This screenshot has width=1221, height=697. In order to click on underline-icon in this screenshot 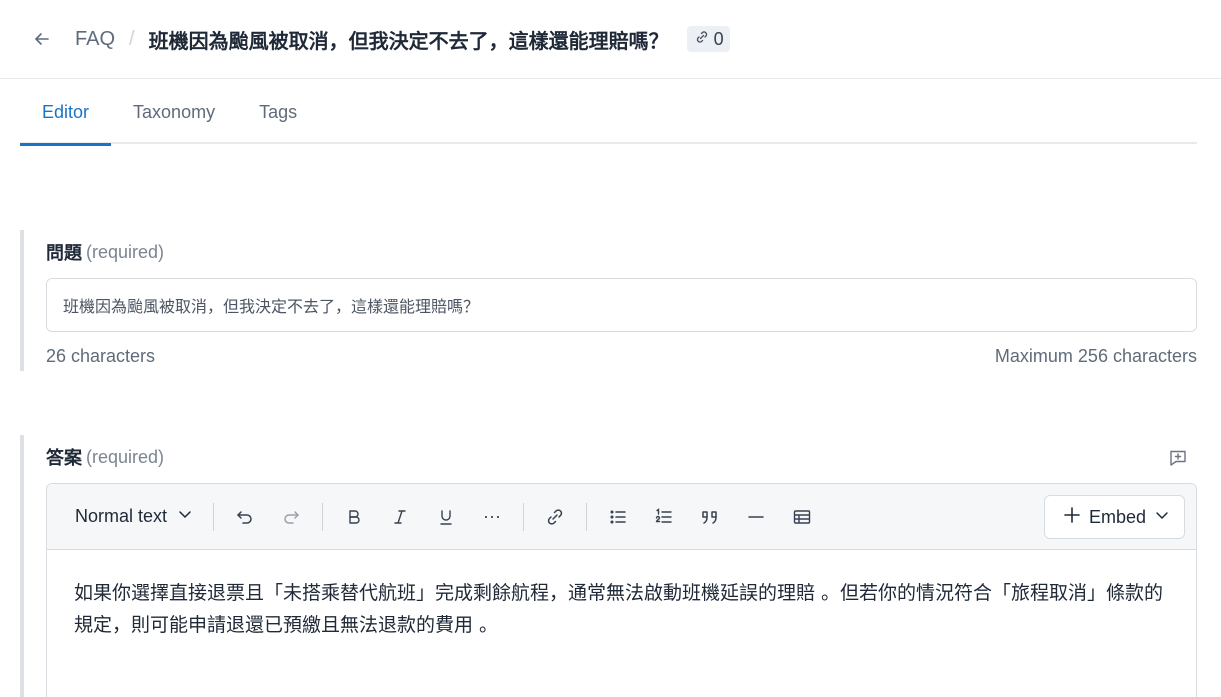, I will do `click(446, 517)`.